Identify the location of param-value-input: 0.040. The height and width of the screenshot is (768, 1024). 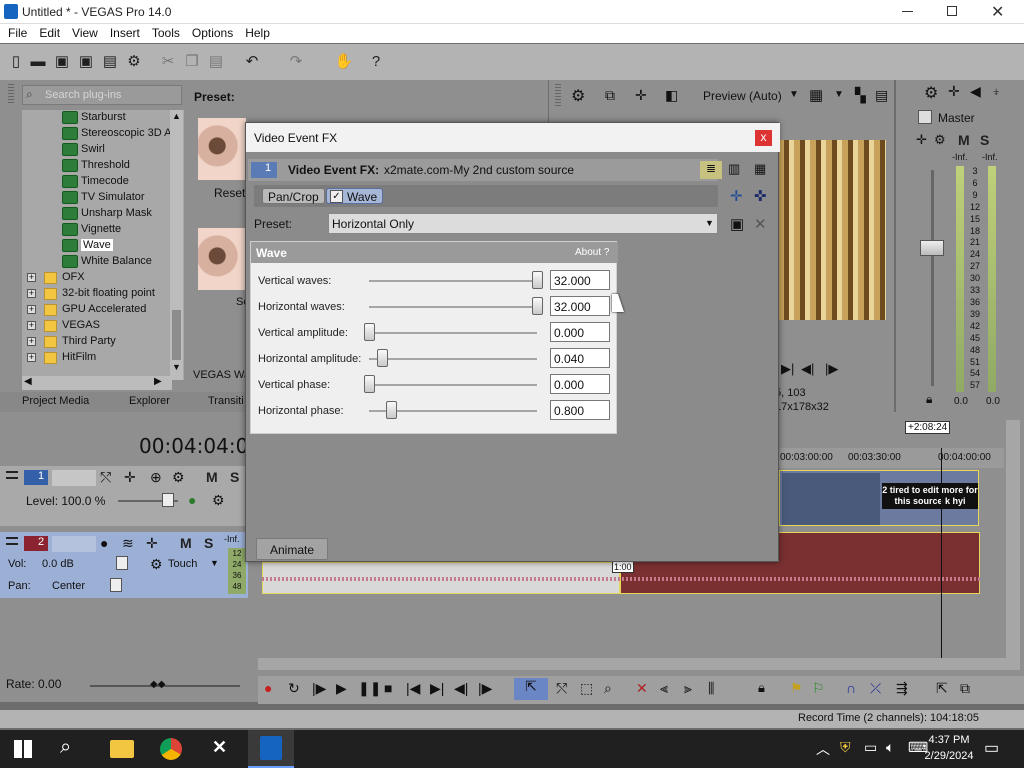
(580, 358).